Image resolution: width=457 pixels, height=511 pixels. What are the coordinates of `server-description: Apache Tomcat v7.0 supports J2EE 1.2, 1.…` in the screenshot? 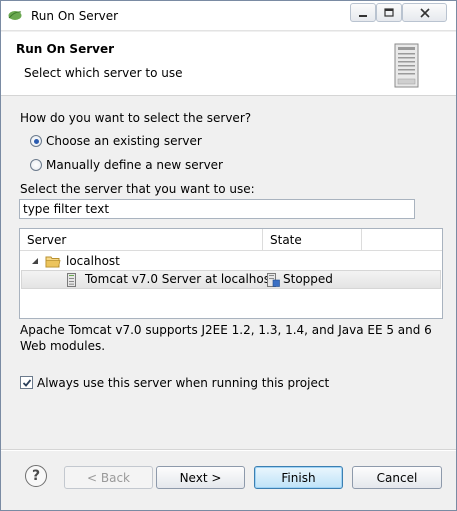 It's located at (226, 338).